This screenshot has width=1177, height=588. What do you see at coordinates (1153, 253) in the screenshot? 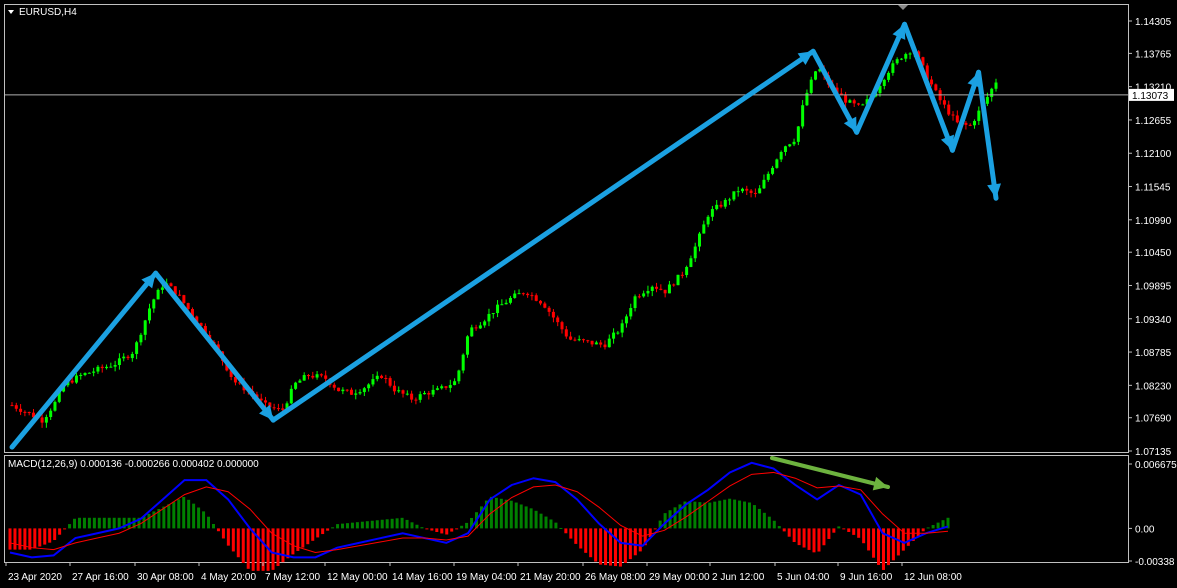
I see `price-tick-label: 1.10450` at bounding box center [1153, 253].